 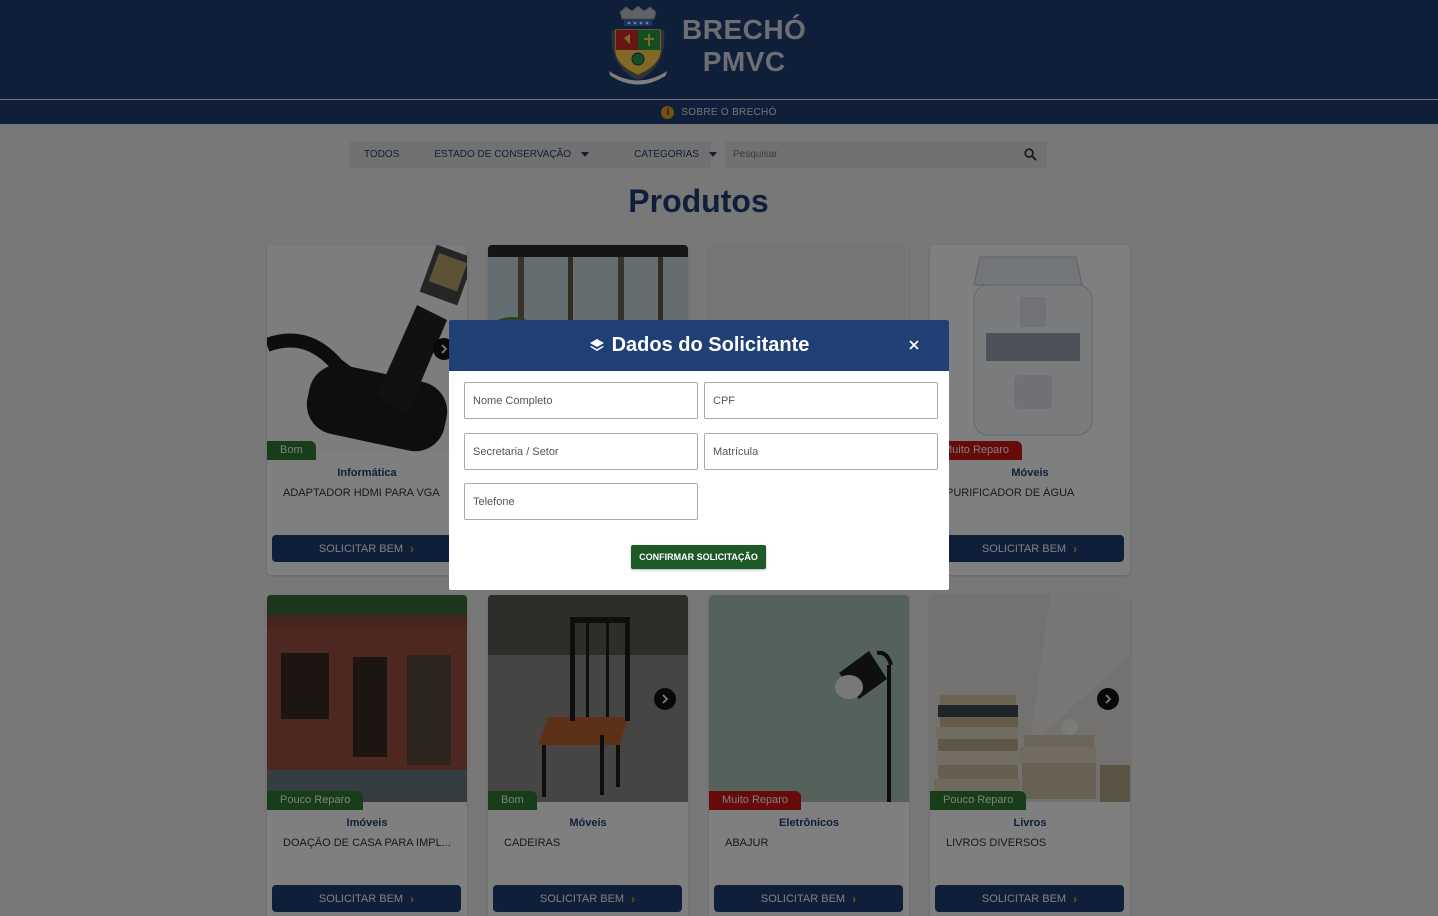 I want to click on layers-icon, so click(x=596, y=344).